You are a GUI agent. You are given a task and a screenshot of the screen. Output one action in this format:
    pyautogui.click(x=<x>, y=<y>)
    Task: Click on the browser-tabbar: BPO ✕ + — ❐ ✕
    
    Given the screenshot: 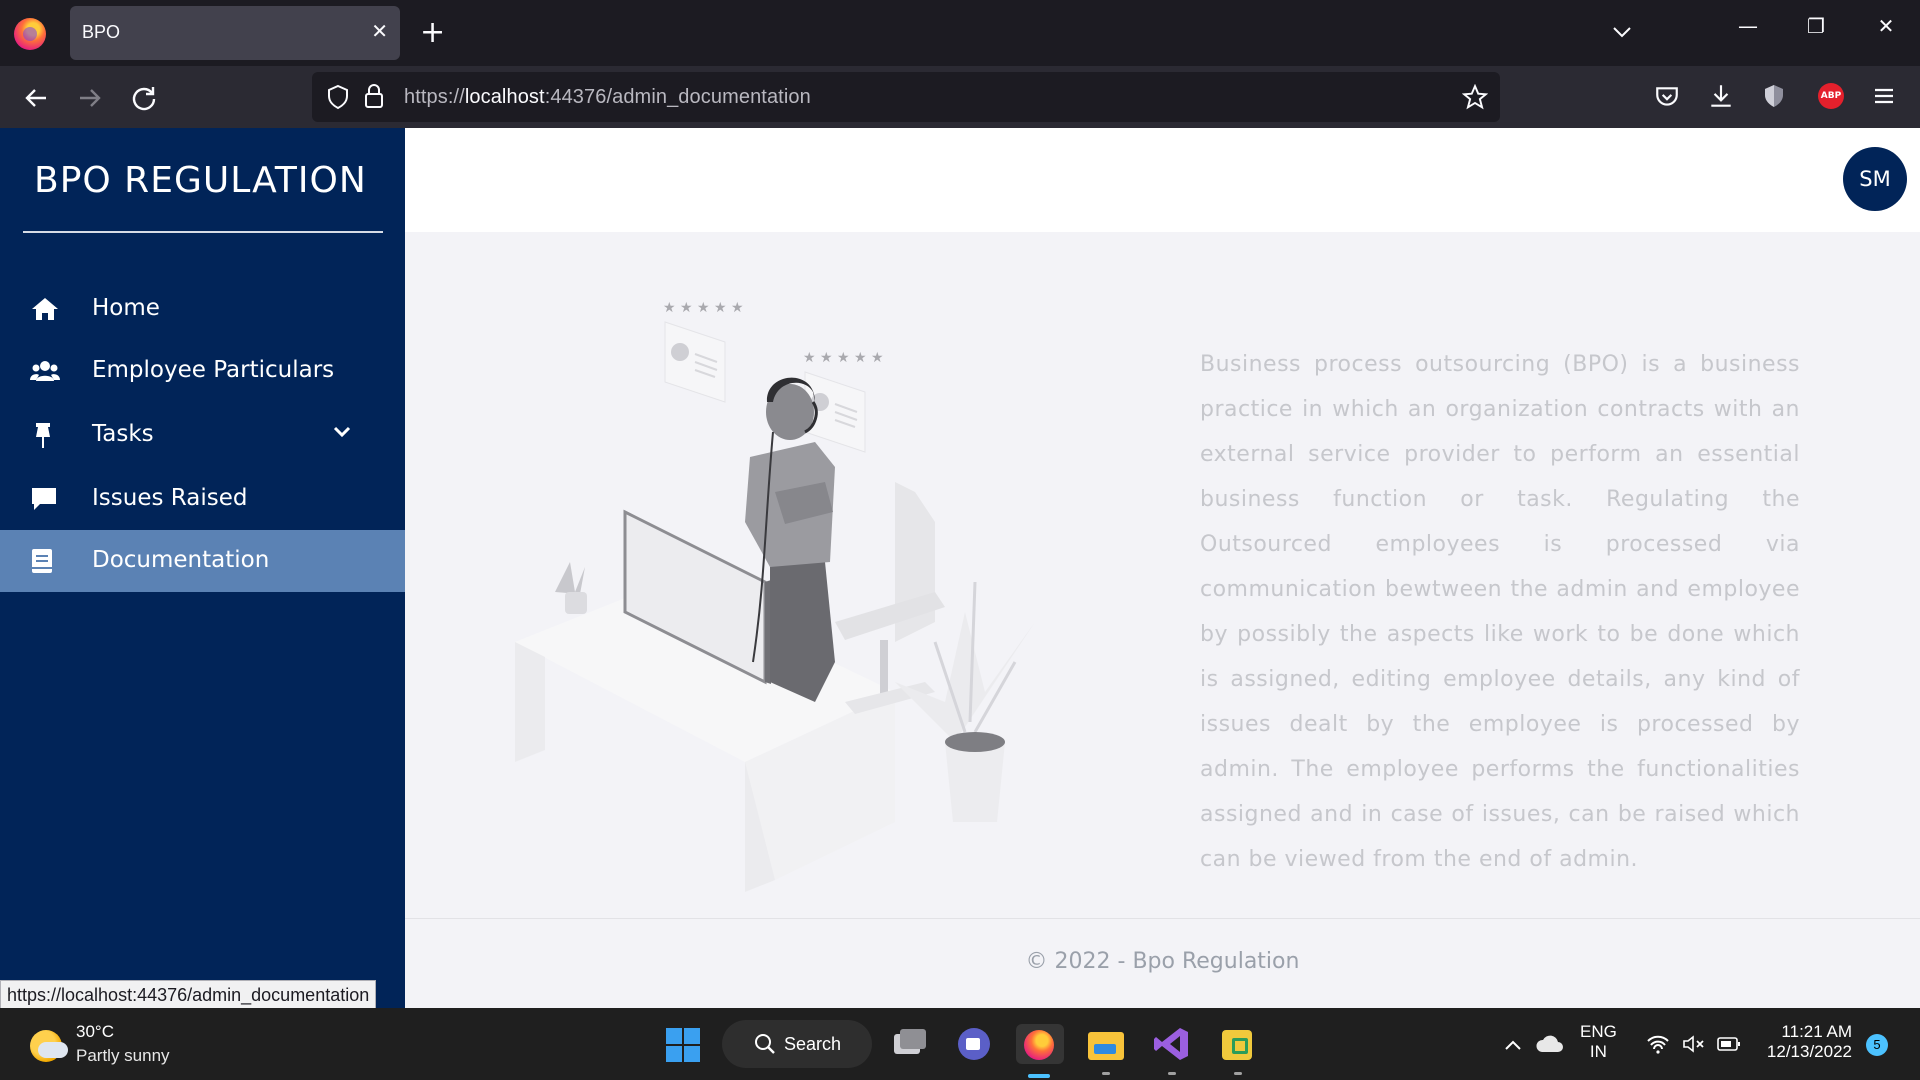 What is the action you would take?
    pyautogui.click(x=960, y=33)
    